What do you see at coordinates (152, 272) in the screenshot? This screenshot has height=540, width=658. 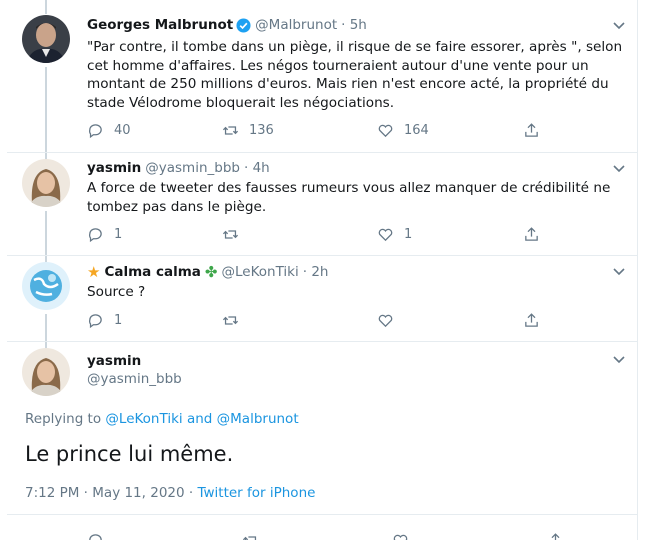 I see `author-name: Calma calma` at bounding box center [152, 272].